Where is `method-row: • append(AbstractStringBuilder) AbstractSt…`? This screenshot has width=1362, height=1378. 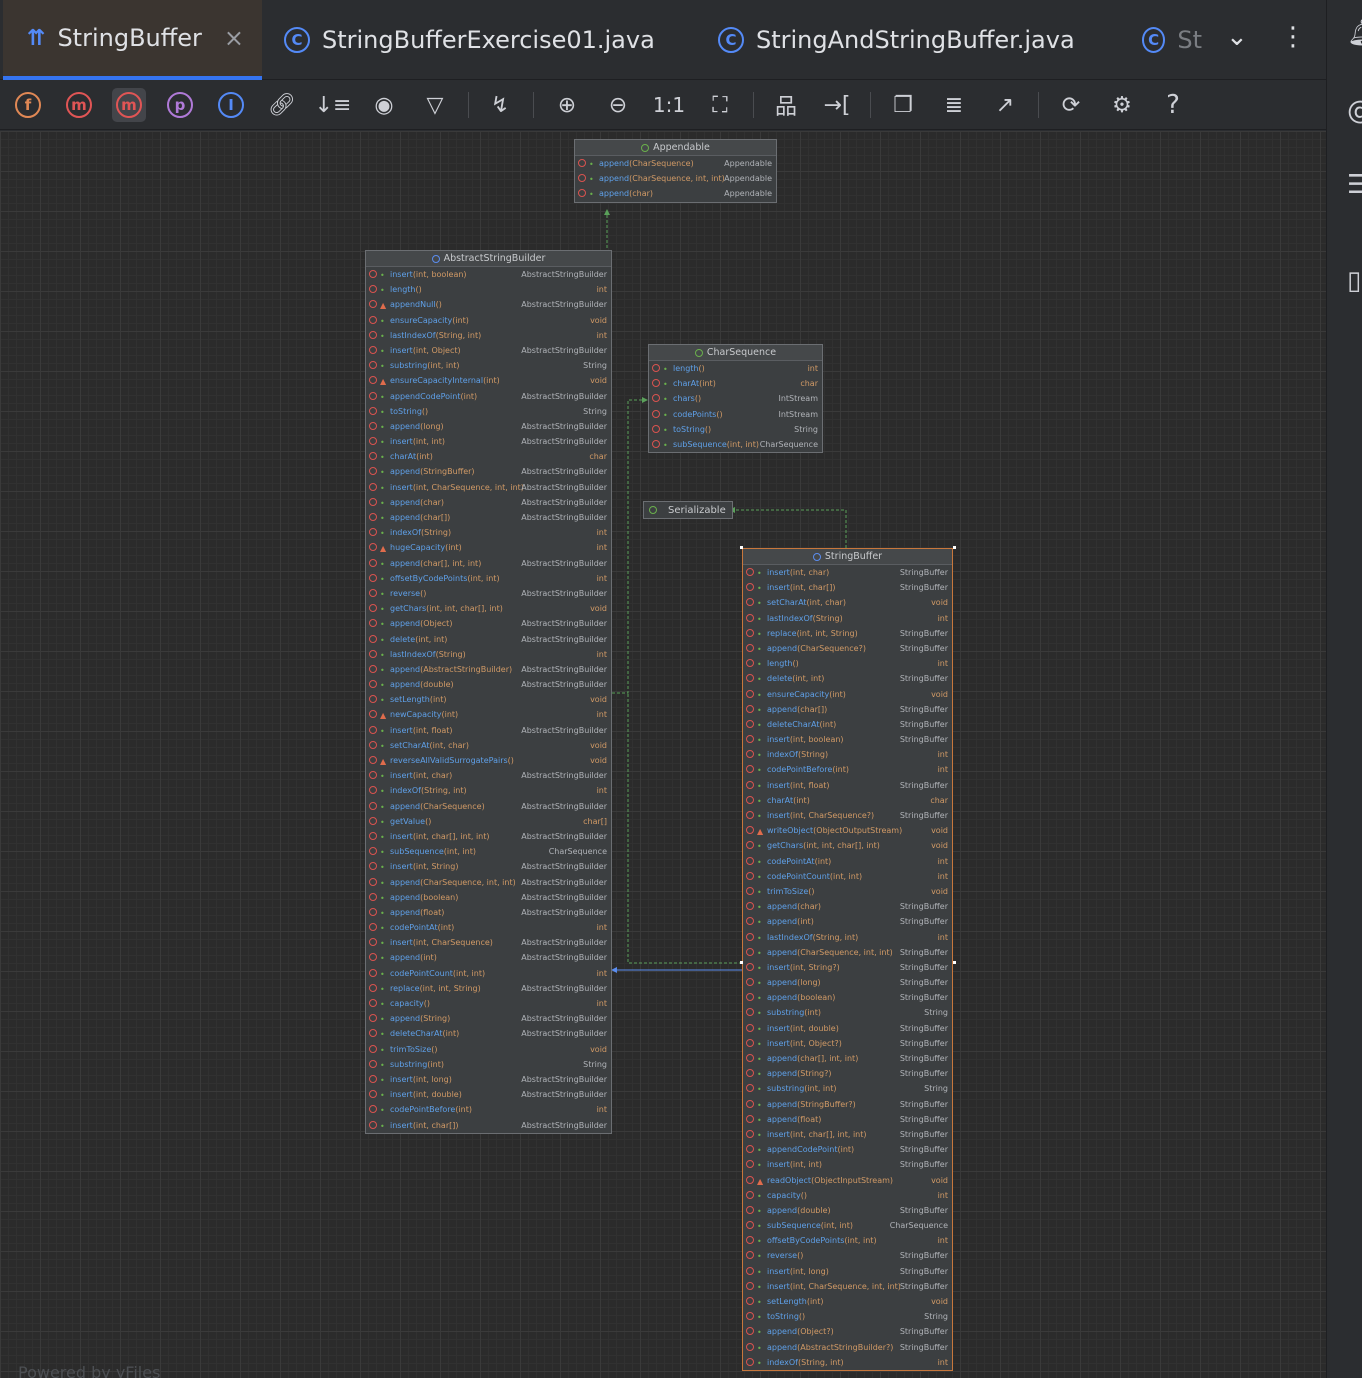
method-row: • append(AbstractStringBuilder) AbstractSt… is located at coordinates (488, 669).